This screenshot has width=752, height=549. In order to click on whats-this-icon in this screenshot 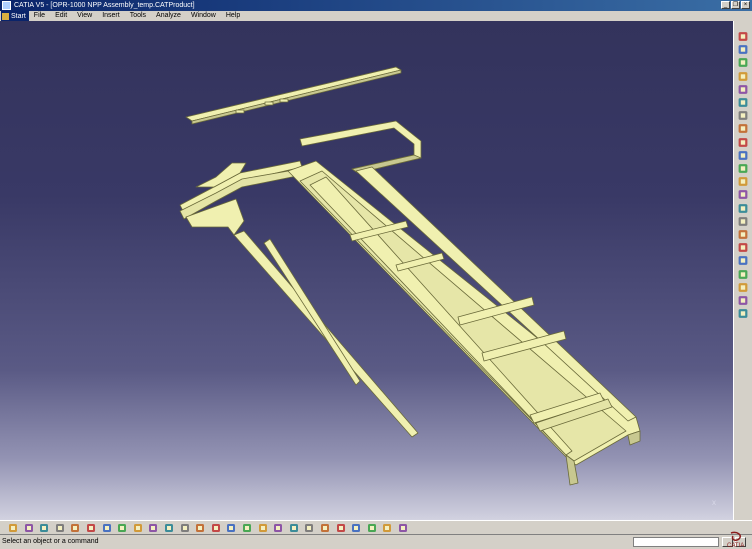, I will do `click(153, 528)`.